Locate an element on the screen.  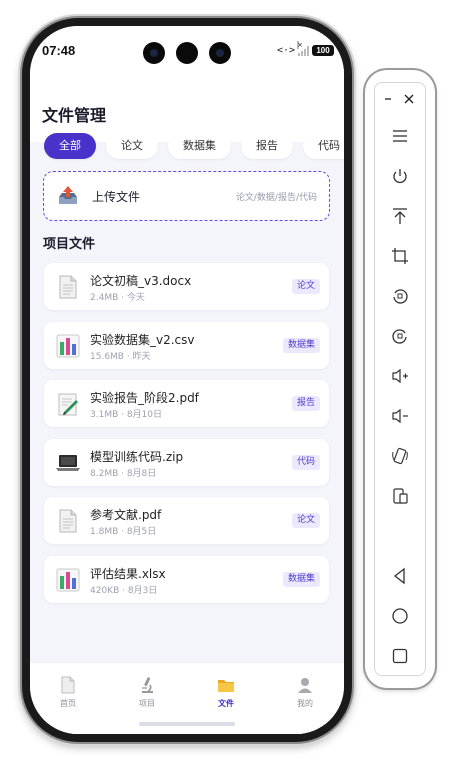
home-indicator is located at coordinates (187, 724).